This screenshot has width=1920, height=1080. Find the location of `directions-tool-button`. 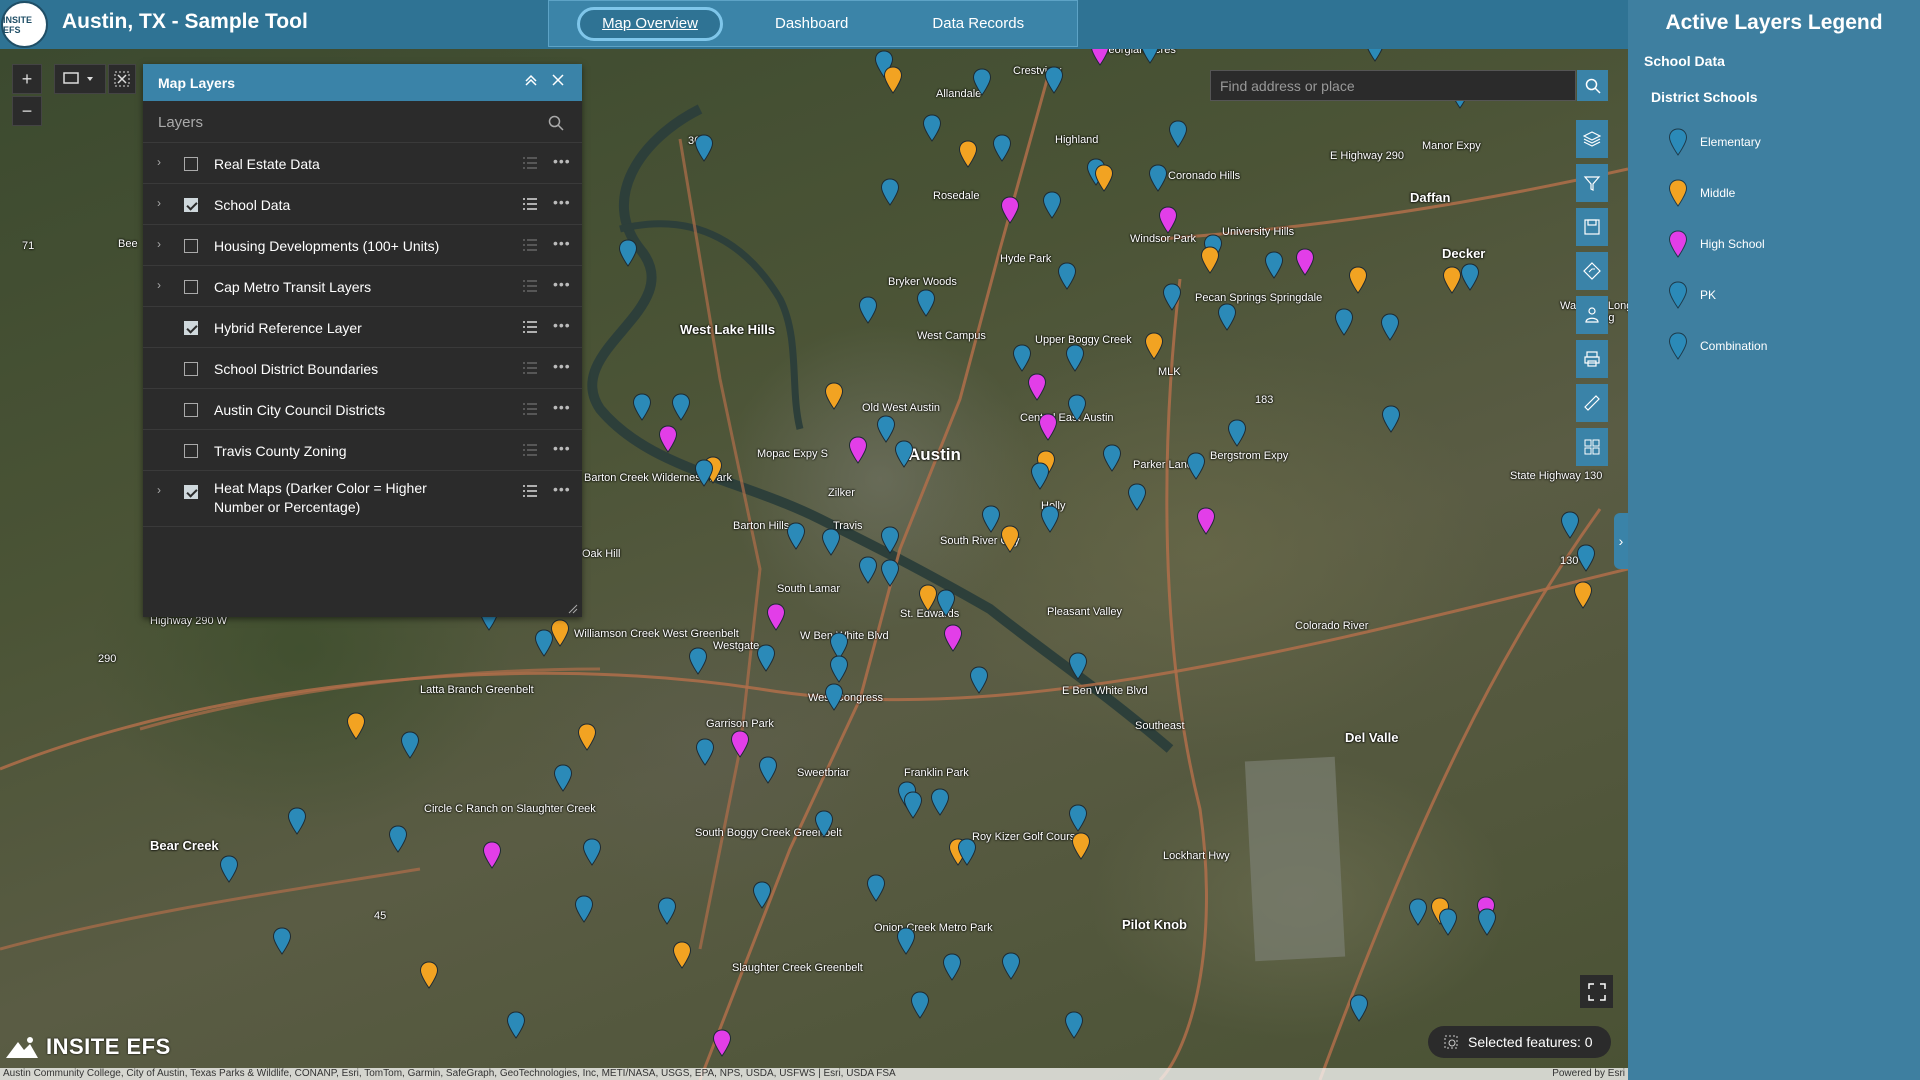

directions-tool-button is located at coordinates (1592, 271).